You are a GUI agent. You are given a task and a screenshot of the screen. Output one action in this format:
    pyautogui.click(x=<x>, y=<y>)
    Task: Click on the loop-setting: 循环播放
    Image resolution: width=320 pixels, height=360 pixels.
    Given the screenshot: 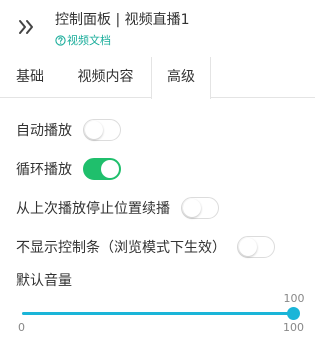 What is the action you would take?
    pyautogui.click(x=68, y=169)
    